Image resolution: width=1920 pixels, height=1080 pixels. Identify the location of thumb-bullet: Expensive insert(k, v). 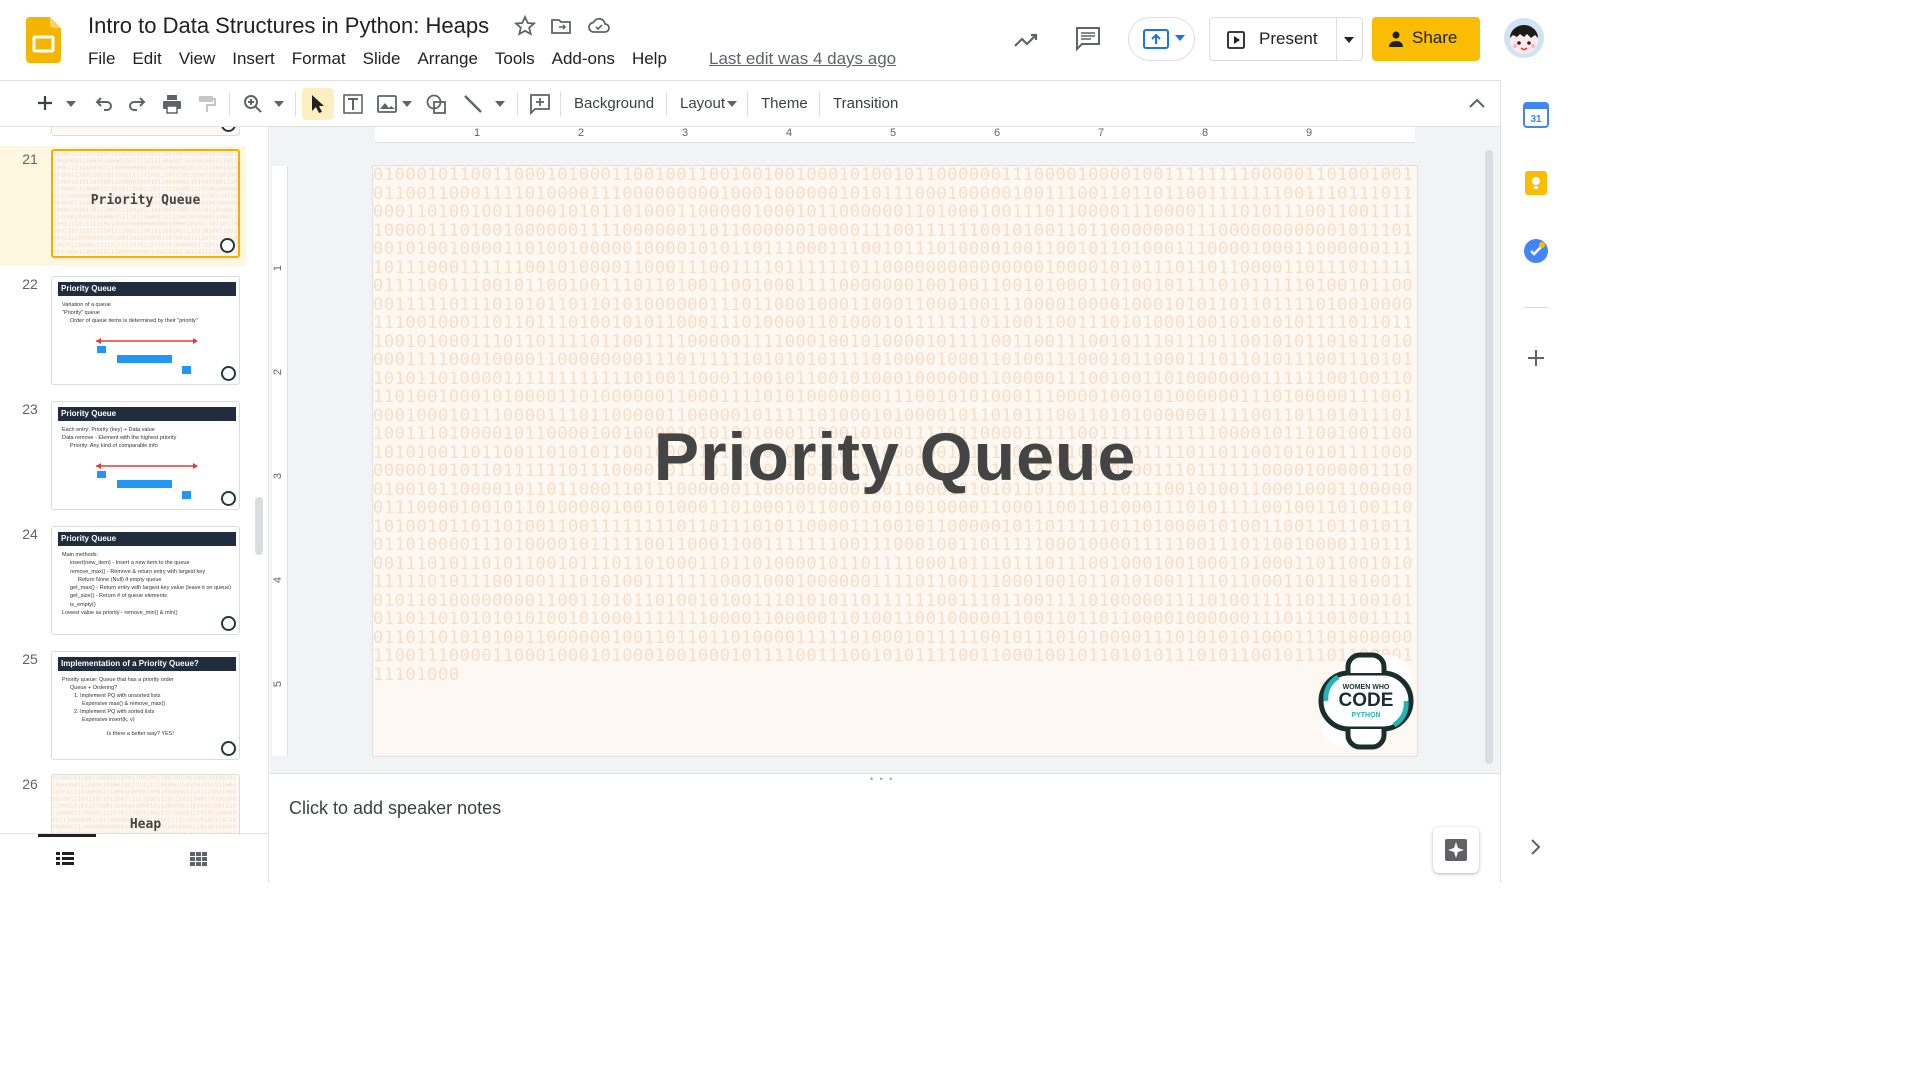
(108, 720).